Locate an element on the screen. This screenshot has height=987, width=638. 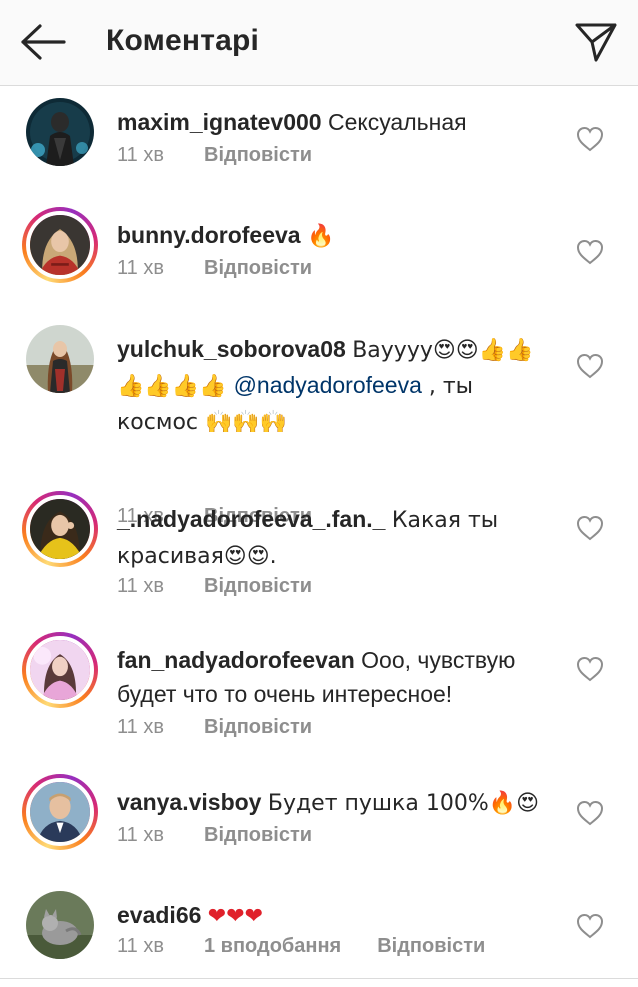
paper-plane-icon is located at coordinates (596, 42).